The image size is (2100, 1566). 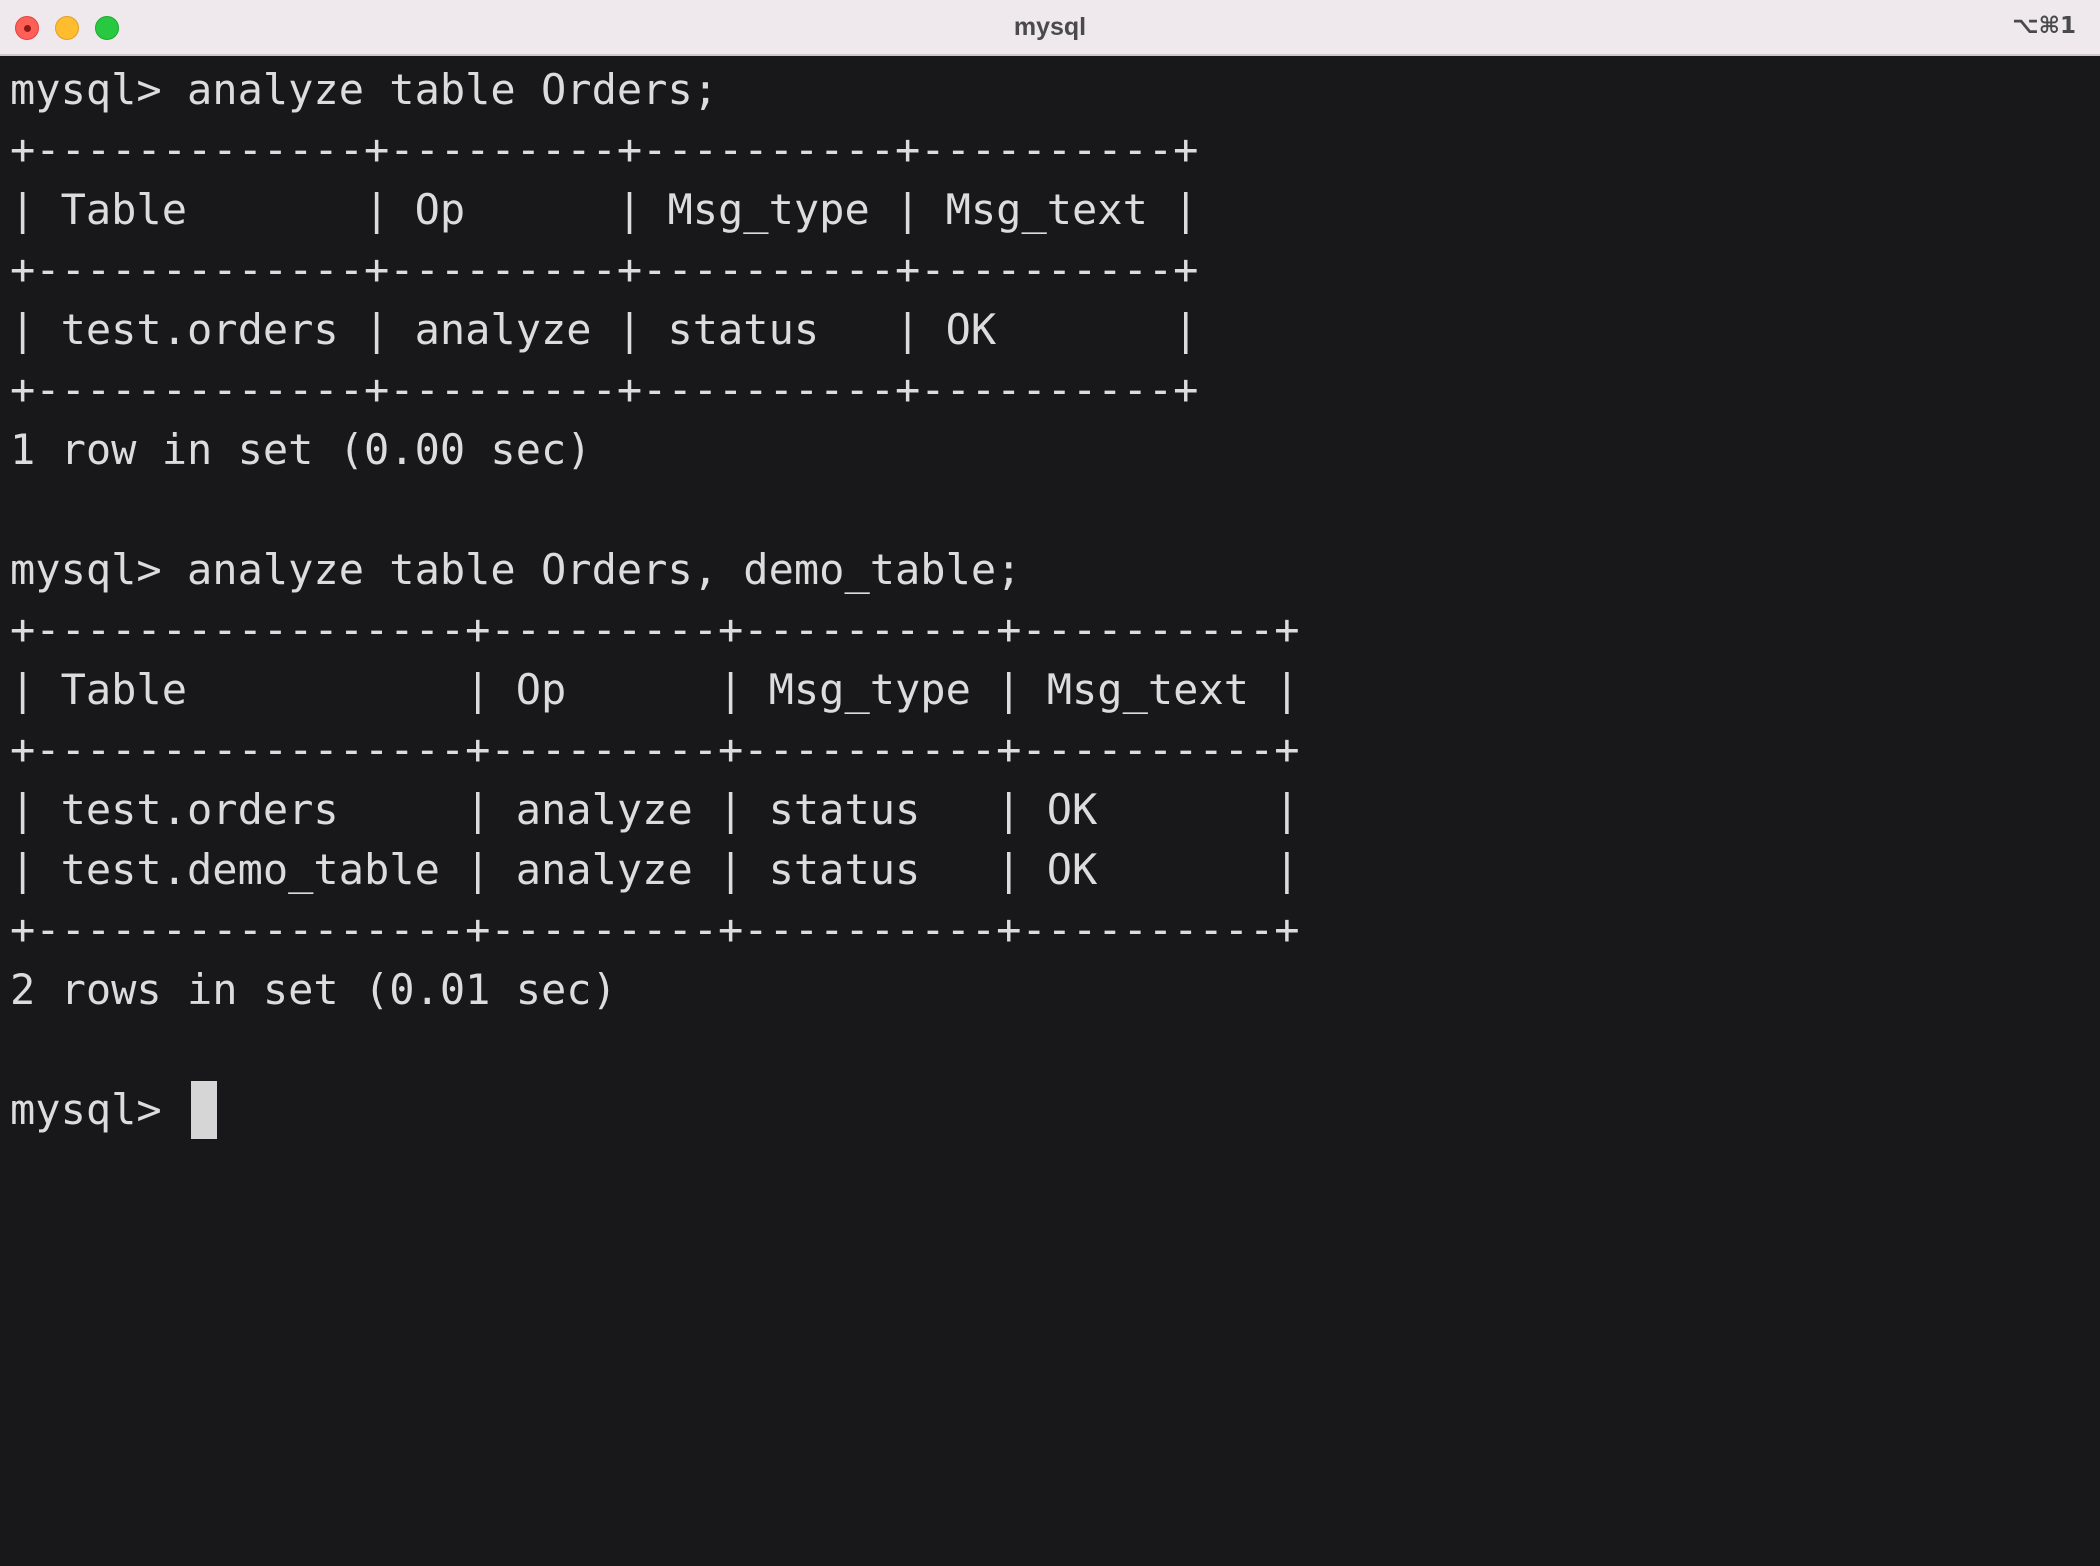 I want to click on active-prompt-line: mysql>, so click(x=1050, y=1110).